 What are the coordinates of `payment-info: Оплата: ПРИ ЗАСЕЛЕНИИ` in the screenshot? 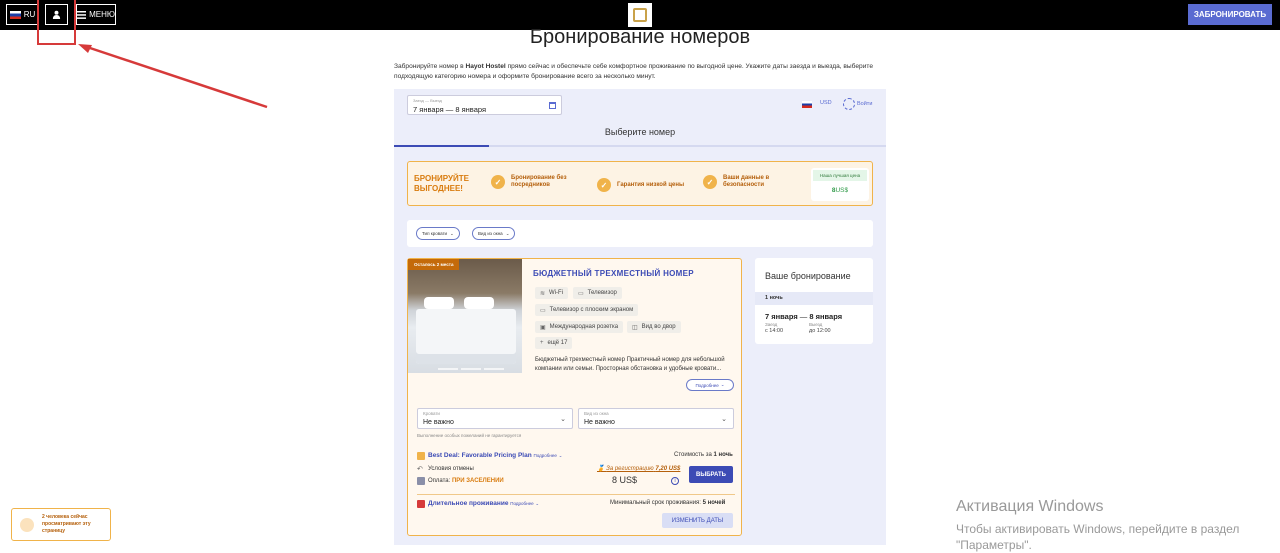 It's located at (466, 481).